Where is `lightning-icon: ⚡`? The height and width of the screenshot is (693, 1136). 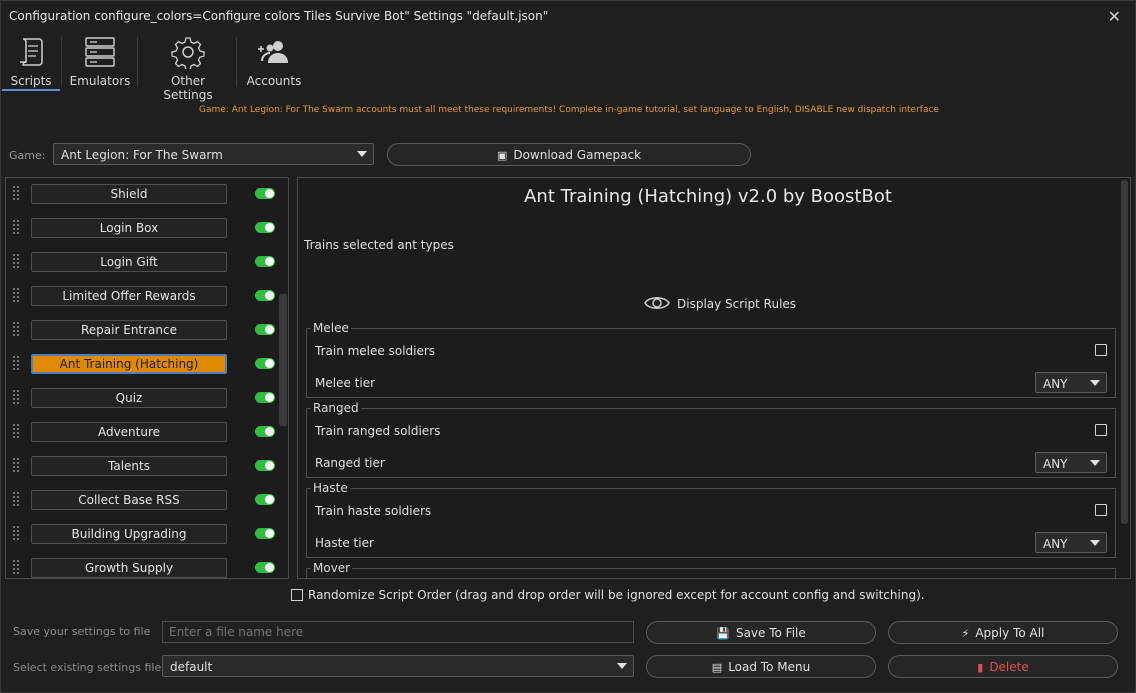
lightning-icon: ⚡ is located at coordinates (965, 633).